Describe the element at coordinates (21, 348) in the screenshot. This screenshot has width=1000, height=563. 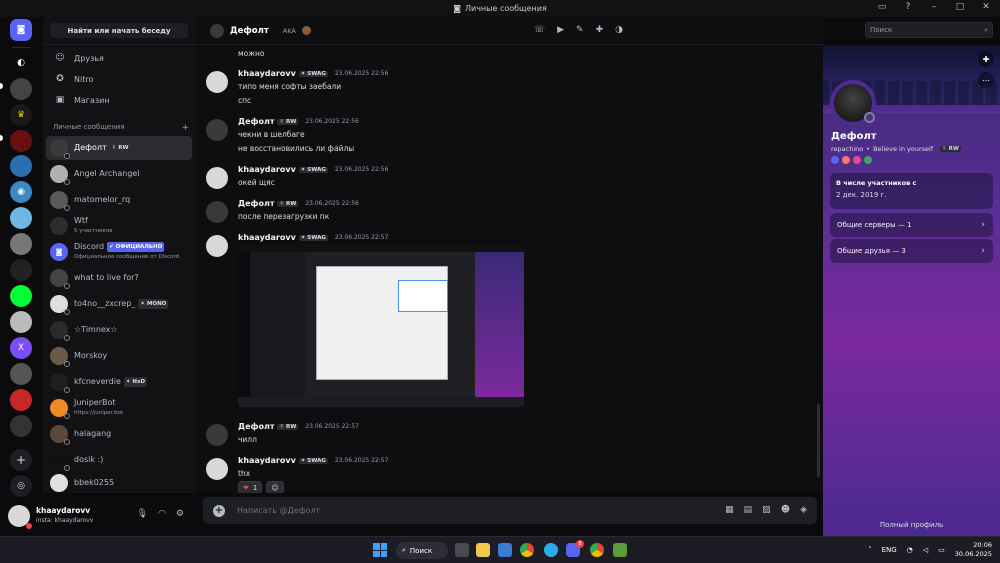
I see `server-icon: X` at that location.